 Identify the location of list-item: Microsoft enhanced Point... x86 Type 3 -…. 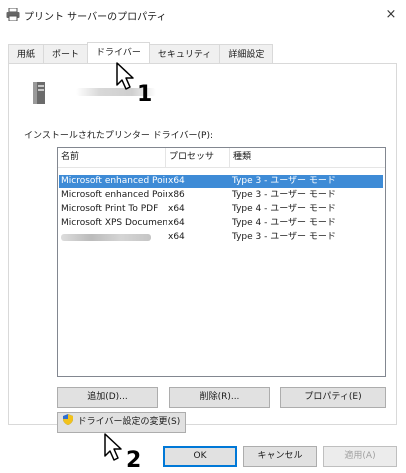
(221, 195).